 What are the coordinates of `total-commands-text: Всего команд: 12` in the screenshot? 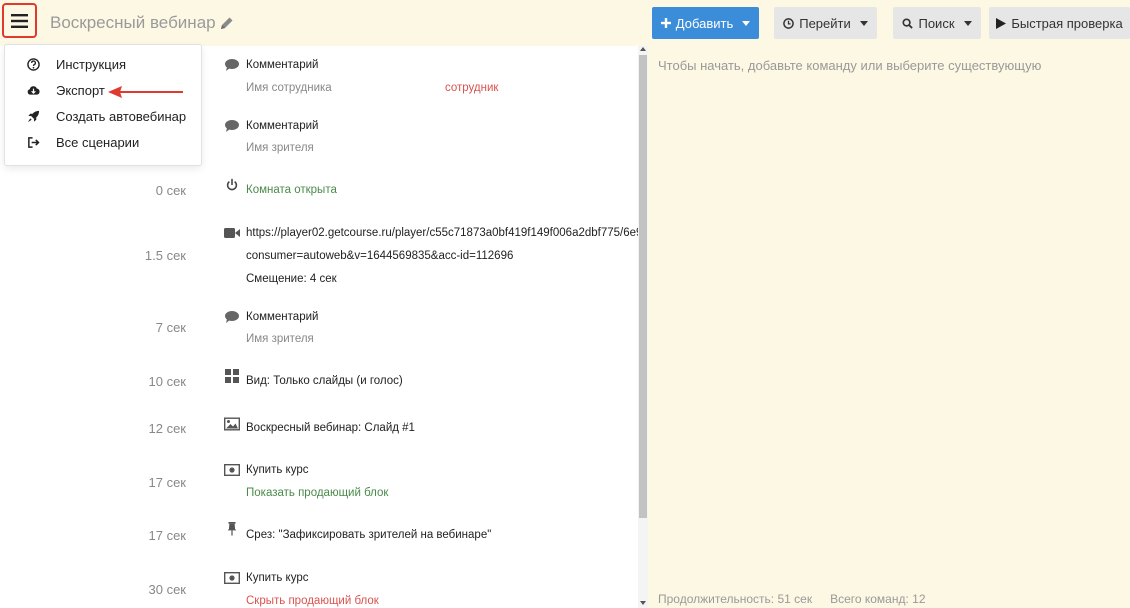 It's located at (878, 599).